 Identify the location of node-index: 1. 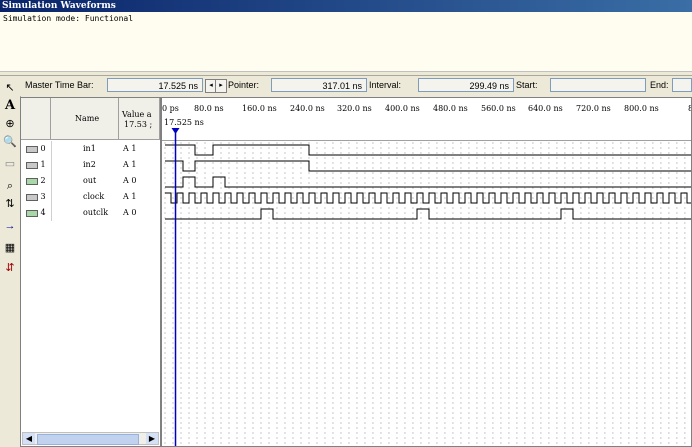
(43, 164).